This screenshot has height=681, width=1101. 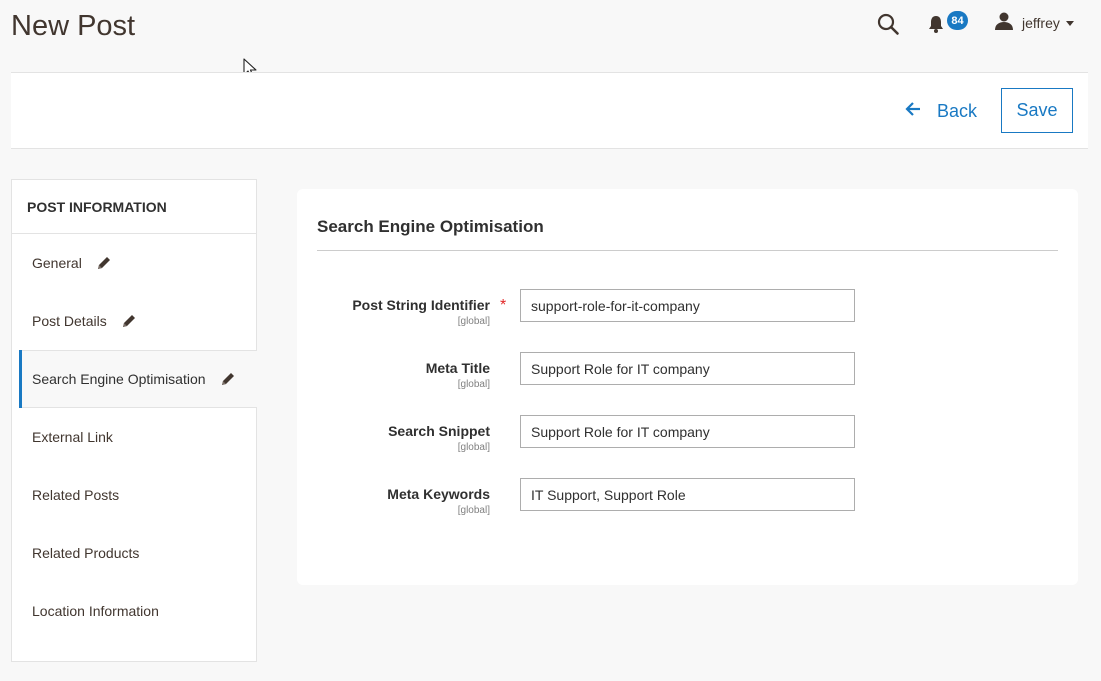 What do you see at coordinates (119, 379) in the screenshot?
I see `sidebar-item-label: Search Engine Optimisation` at bounding box center [119, 379].